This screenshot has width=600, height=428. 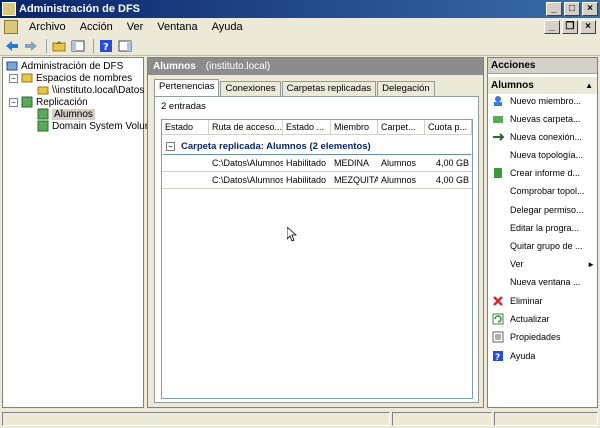 What do you see at coordinates (352, 163) in the screenshot?
I see `cell-miembro: MEDINA` at bounding box center [352, 163].